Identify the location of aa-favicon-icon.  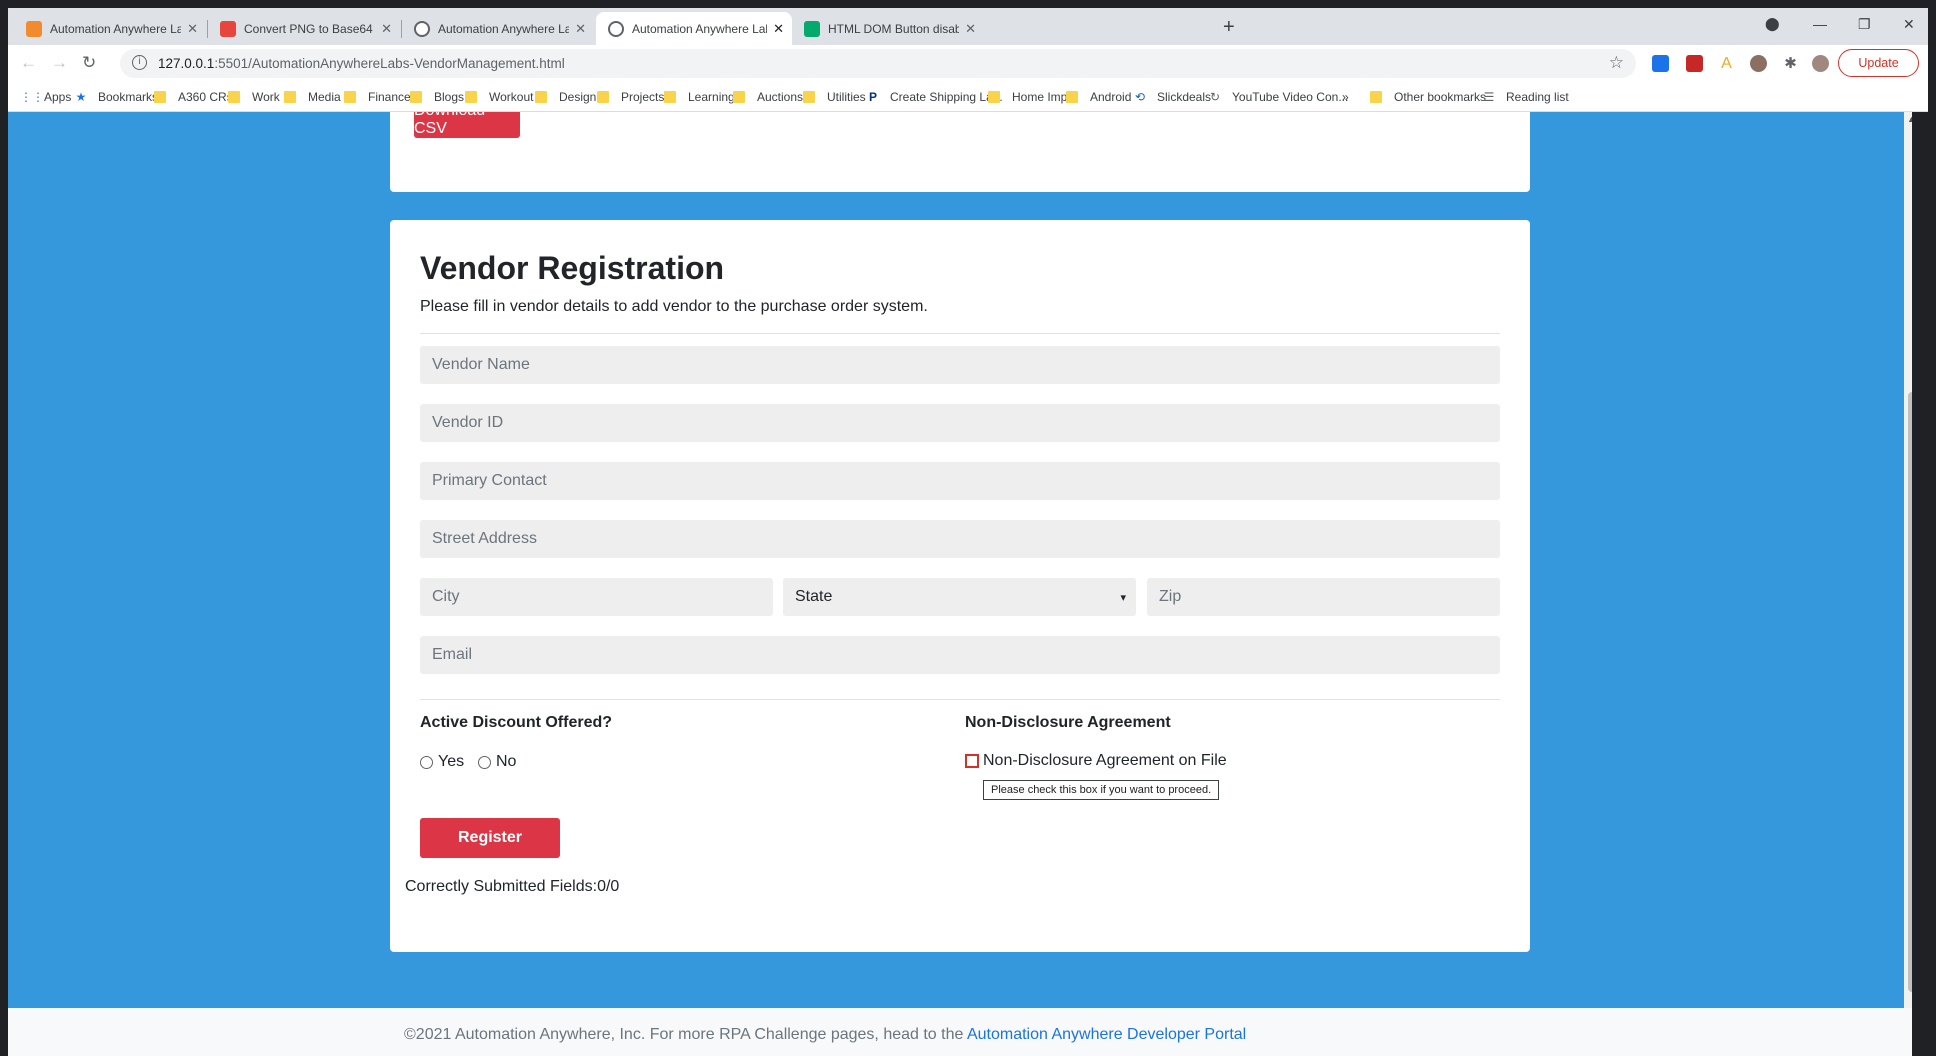
(34, 28).